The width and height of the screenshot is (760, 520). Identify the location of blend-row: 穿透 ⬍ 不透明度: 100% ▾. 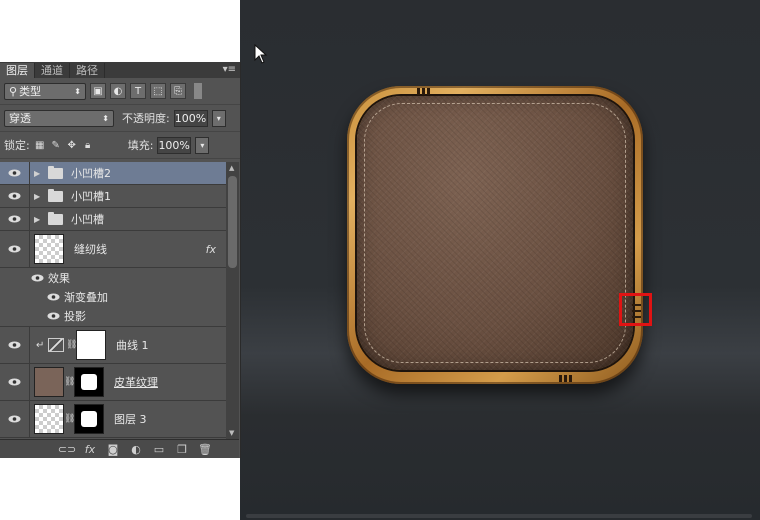
(120, 118).